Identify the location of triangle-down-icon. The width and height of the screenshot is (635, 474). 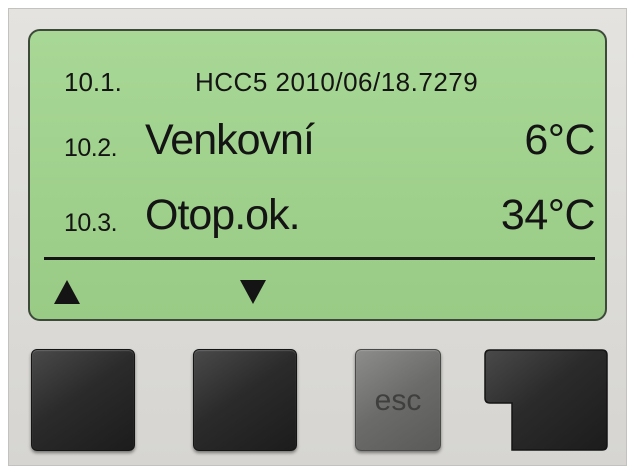
(253, 292).